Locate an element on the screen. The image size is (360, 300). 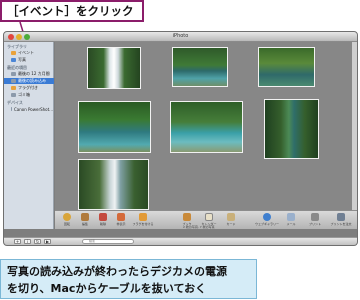
sidebar-item-label: 最後の読み込み is located at coordinates (32, 80).